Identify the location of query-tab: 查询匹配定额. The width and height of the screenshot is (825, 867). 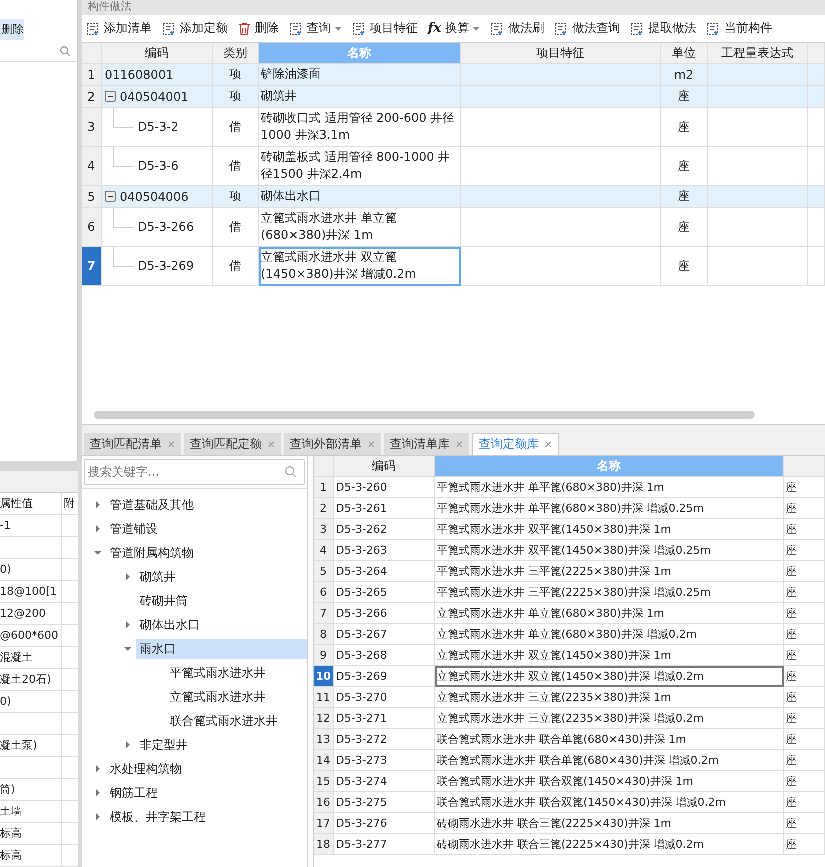
(232, 444).